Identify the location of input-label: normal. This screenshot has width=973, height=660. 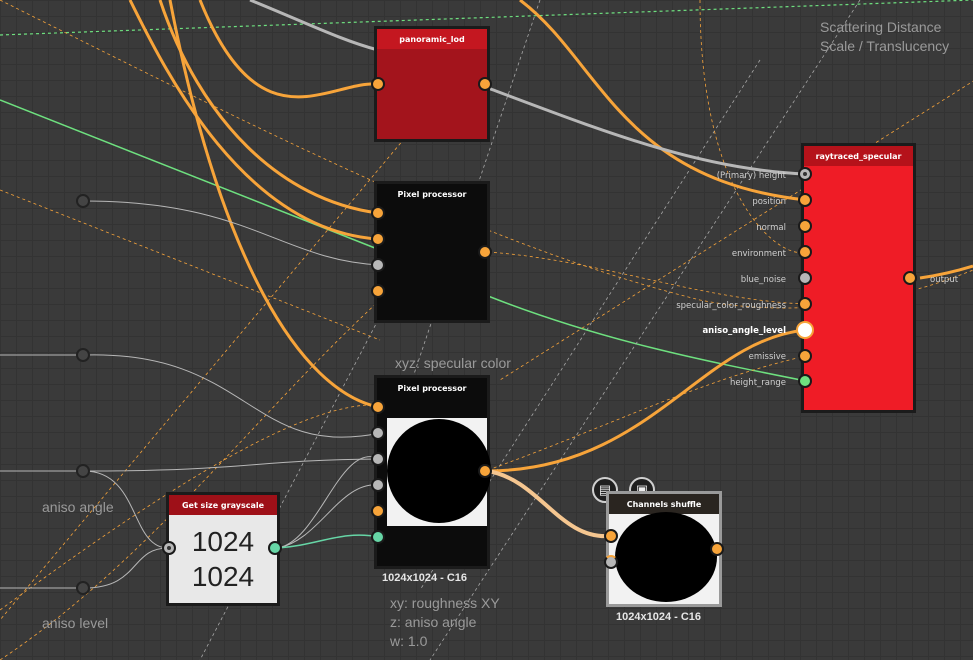
(771, 228).